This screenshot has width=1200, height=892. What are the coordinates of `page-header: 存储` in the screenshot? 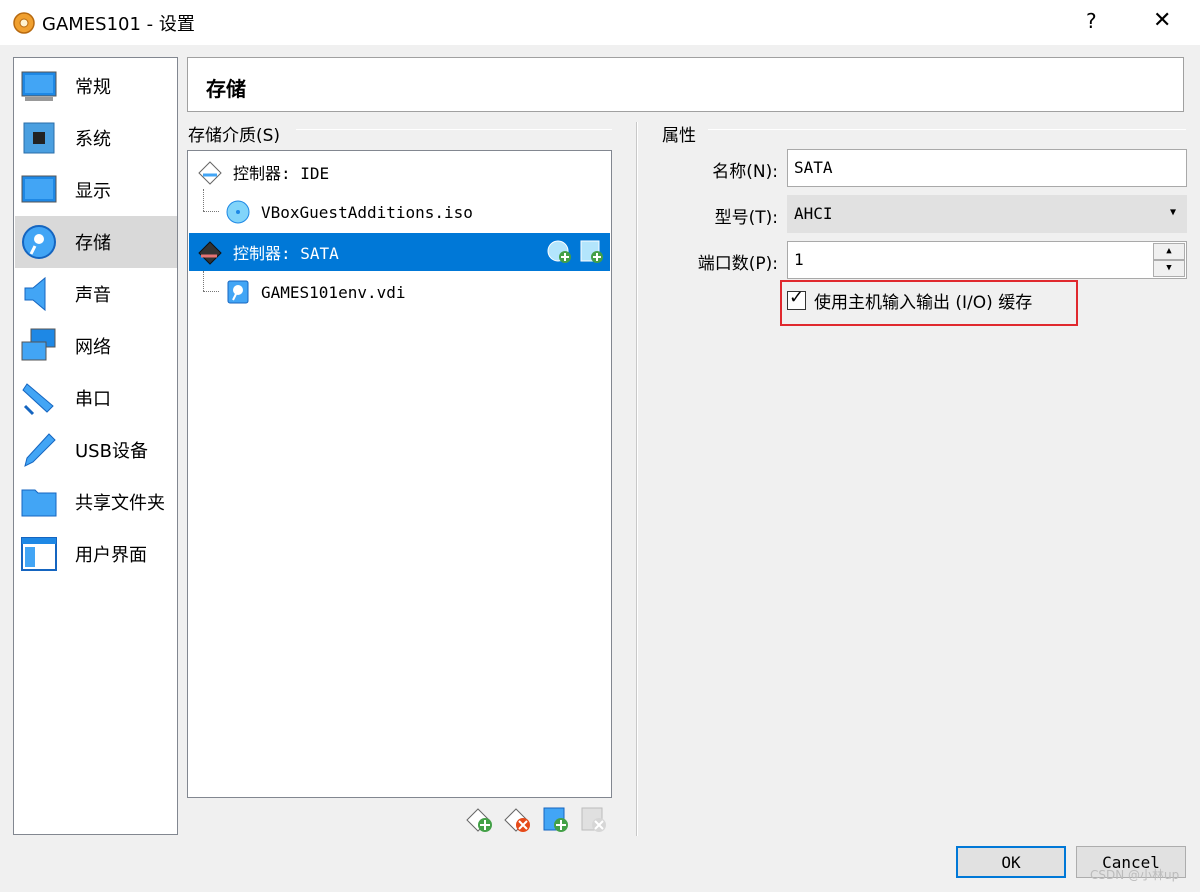 It's located at (685, 84).